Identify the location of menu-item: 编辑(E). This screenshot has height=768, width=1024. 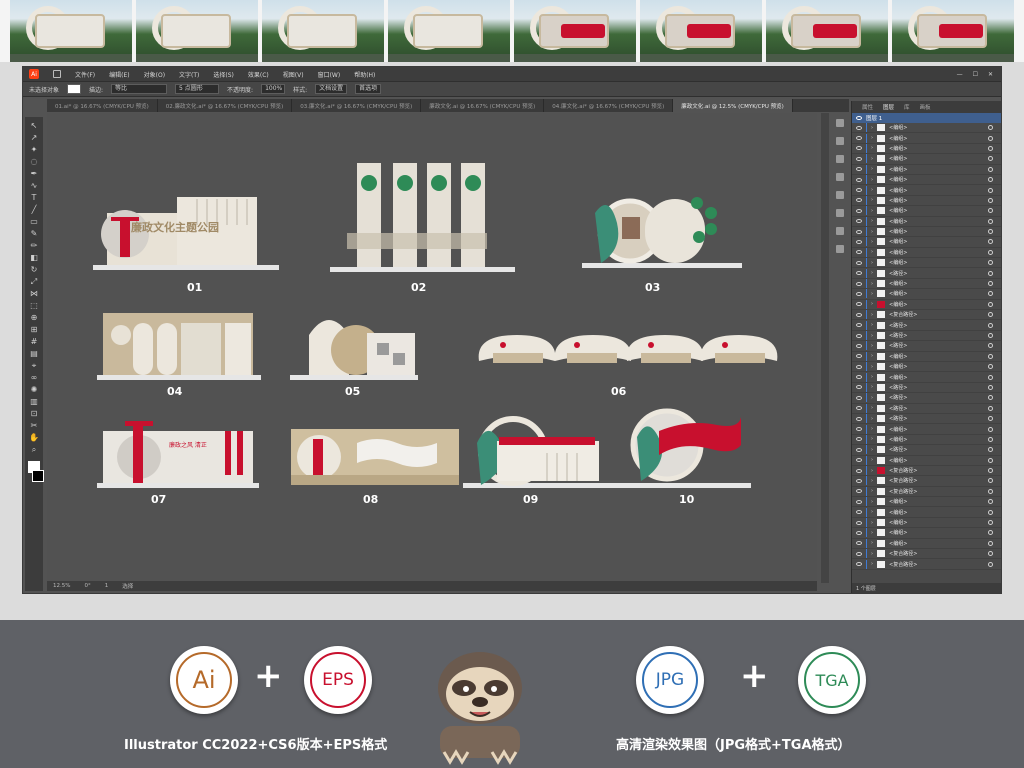
(119, 74).